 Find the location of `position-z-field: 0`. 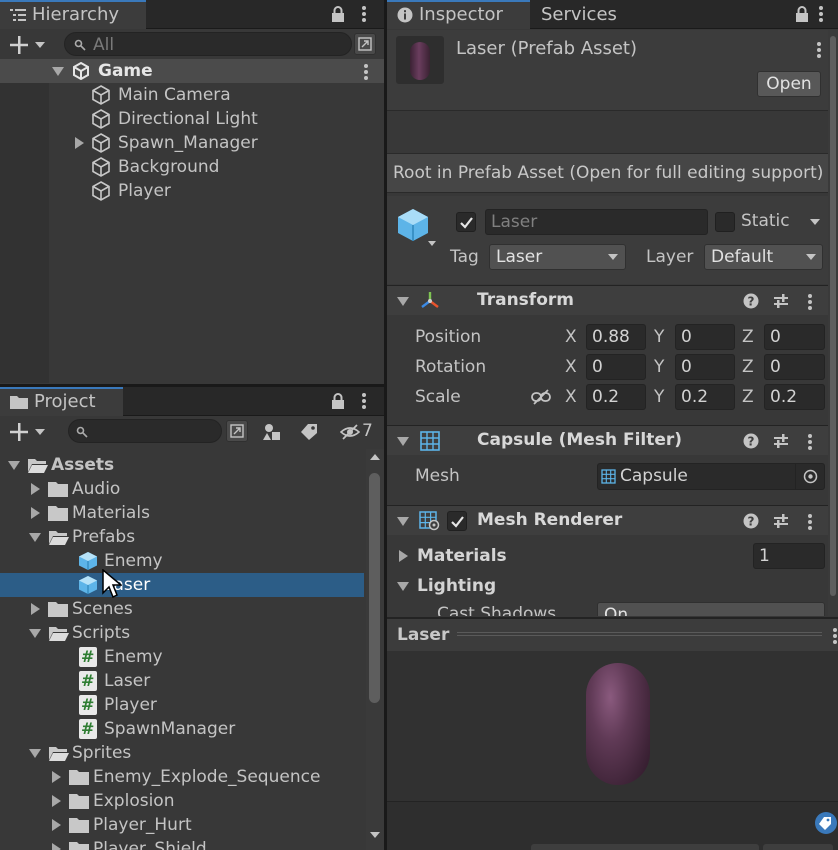

position-z-field: 0 is located at coordinates (794, 337).